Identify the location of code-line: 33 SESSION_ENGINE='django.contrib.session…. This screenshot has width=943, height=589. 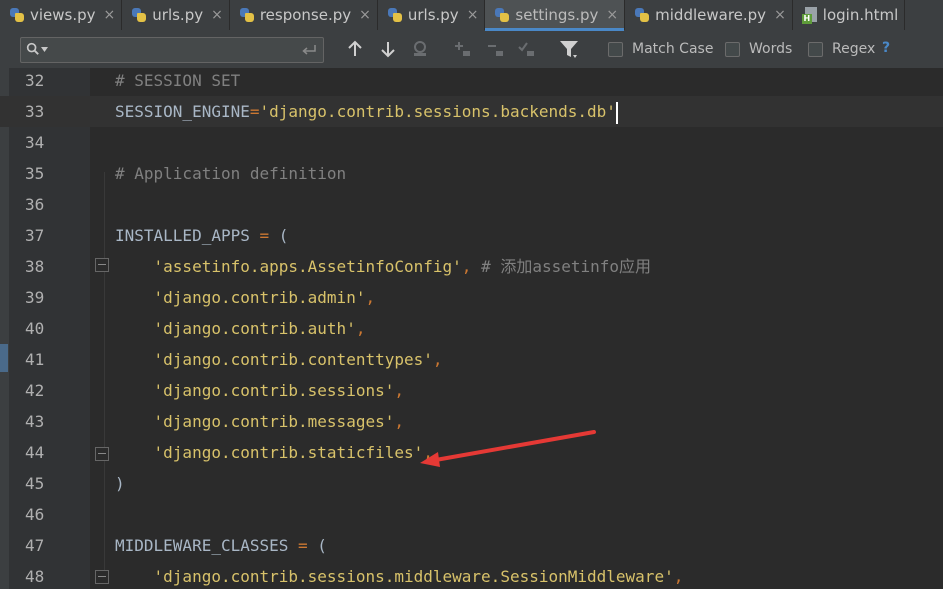
(471, 111).